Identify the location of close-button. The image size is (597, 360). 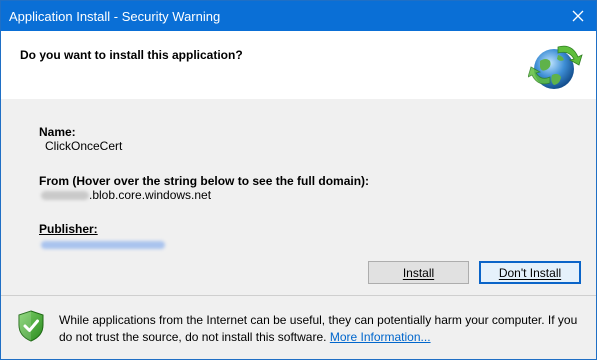
(578, 16).